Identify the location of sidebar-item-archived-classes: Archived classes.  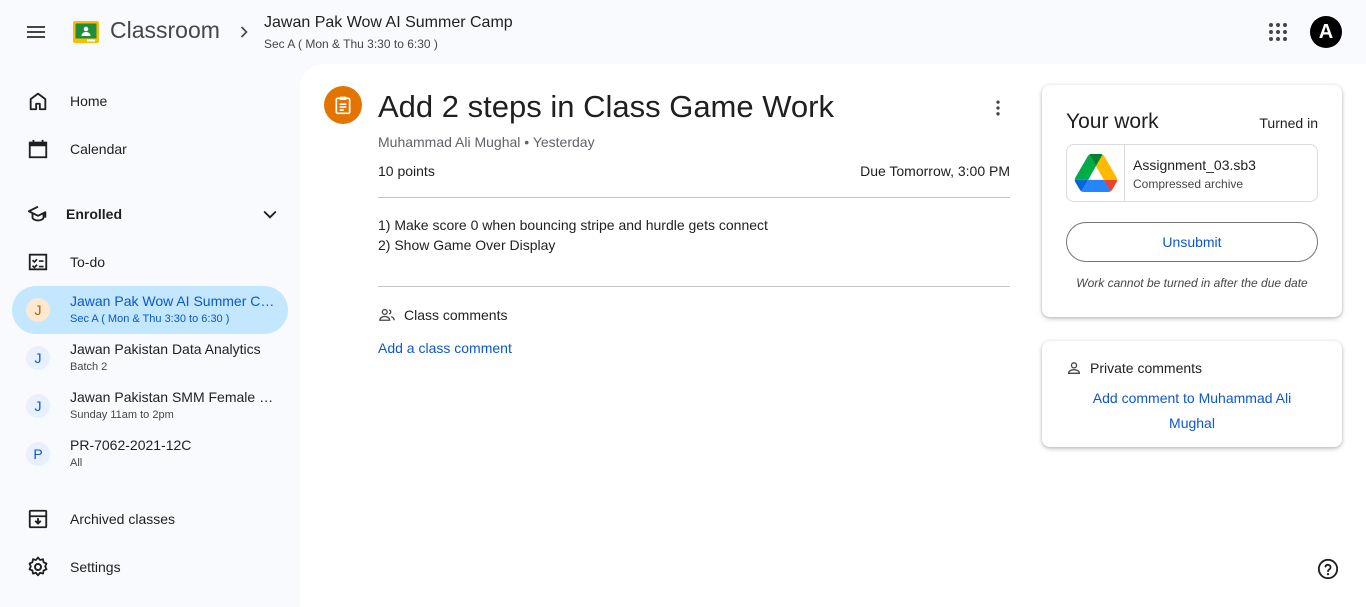
(150, 519).